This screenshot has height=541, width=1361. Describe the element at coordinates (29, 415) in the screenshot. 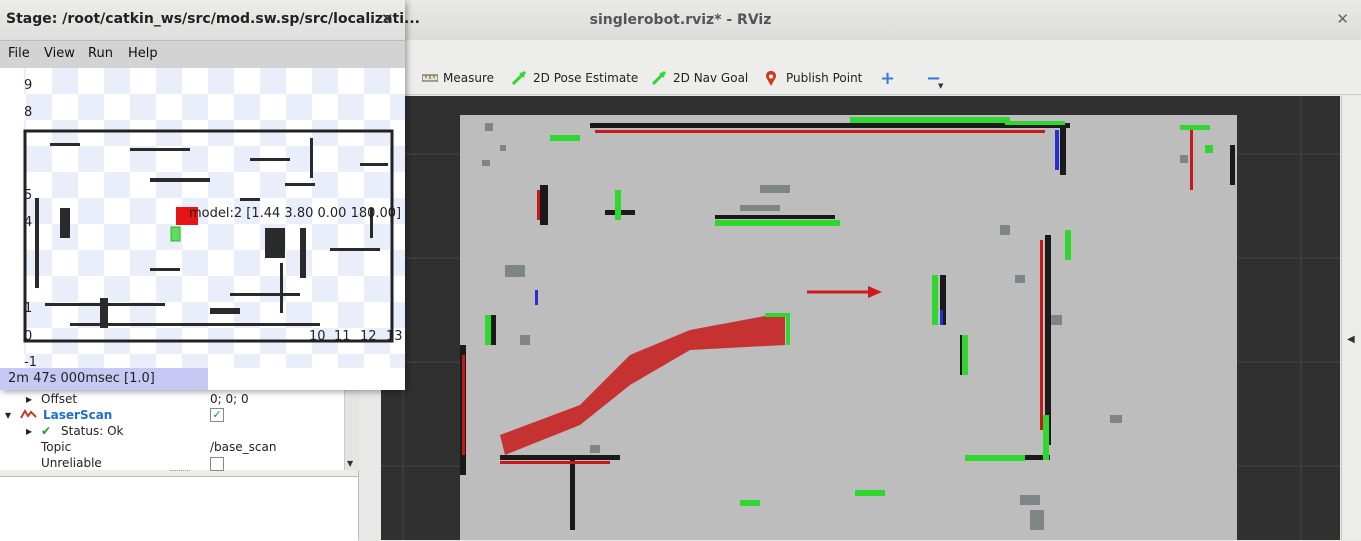

I see `laserscan-icon` at that location.